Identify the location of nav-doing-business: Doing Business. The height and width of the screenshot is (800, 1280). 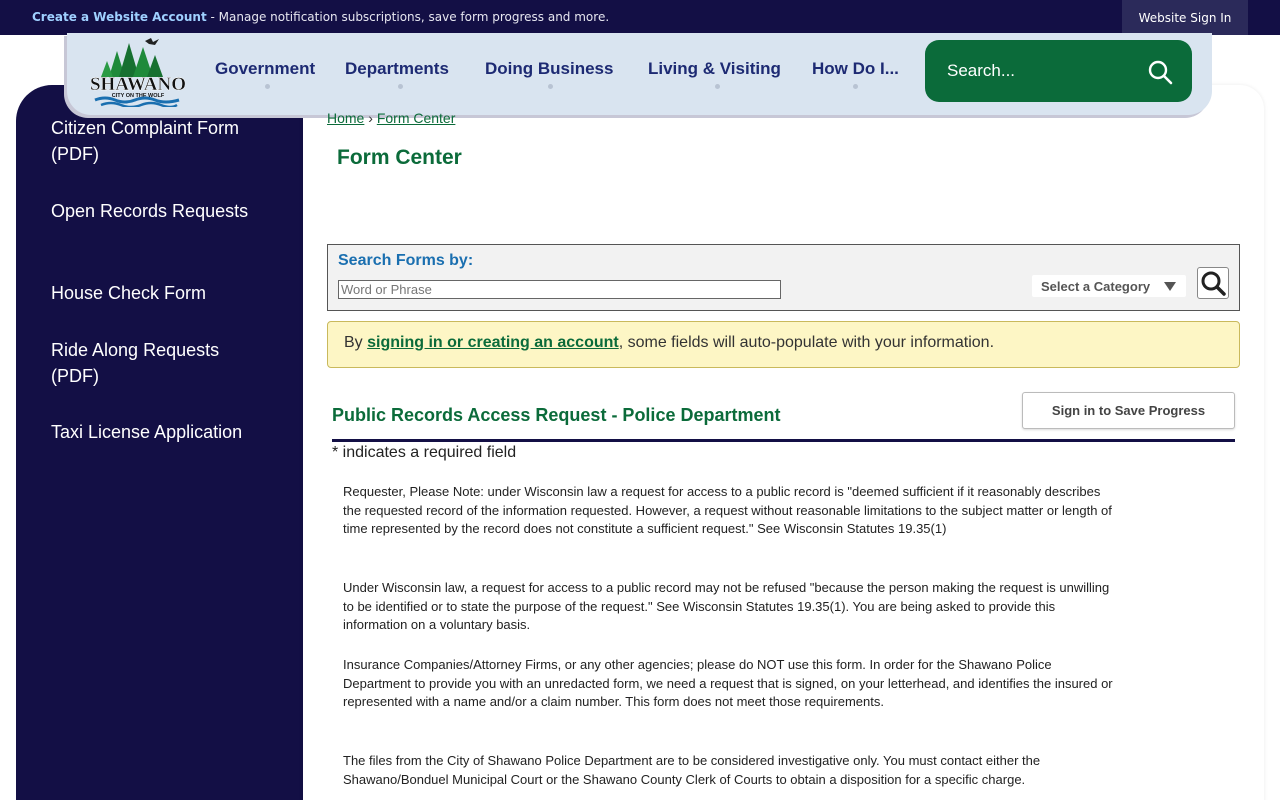
(549, 69).